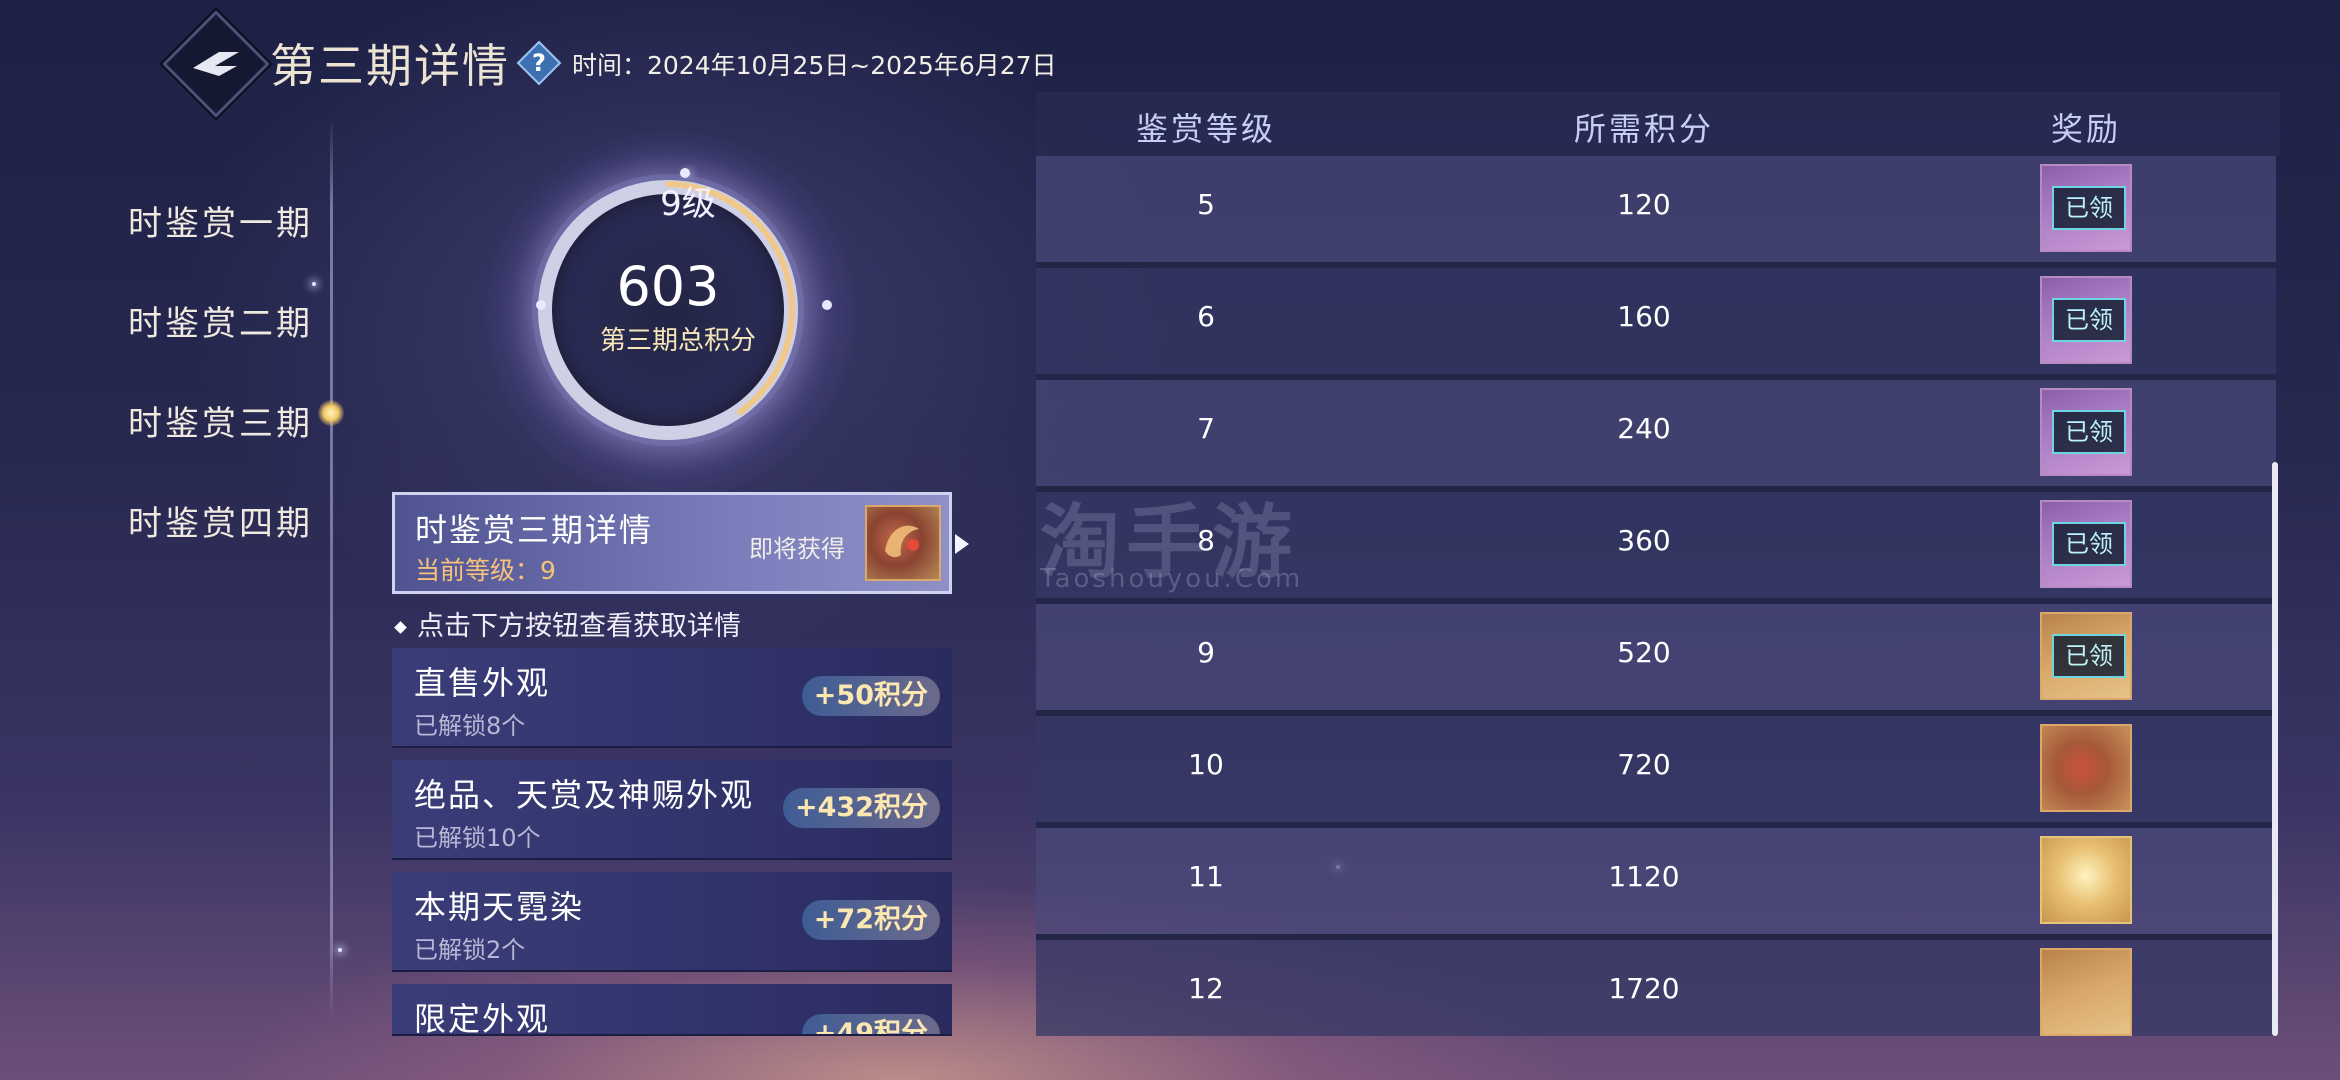  Describe the element at coordinates (220, 420) in the screenshot. I see `nav-item-period-3: 时鉴赏三期` at that location.